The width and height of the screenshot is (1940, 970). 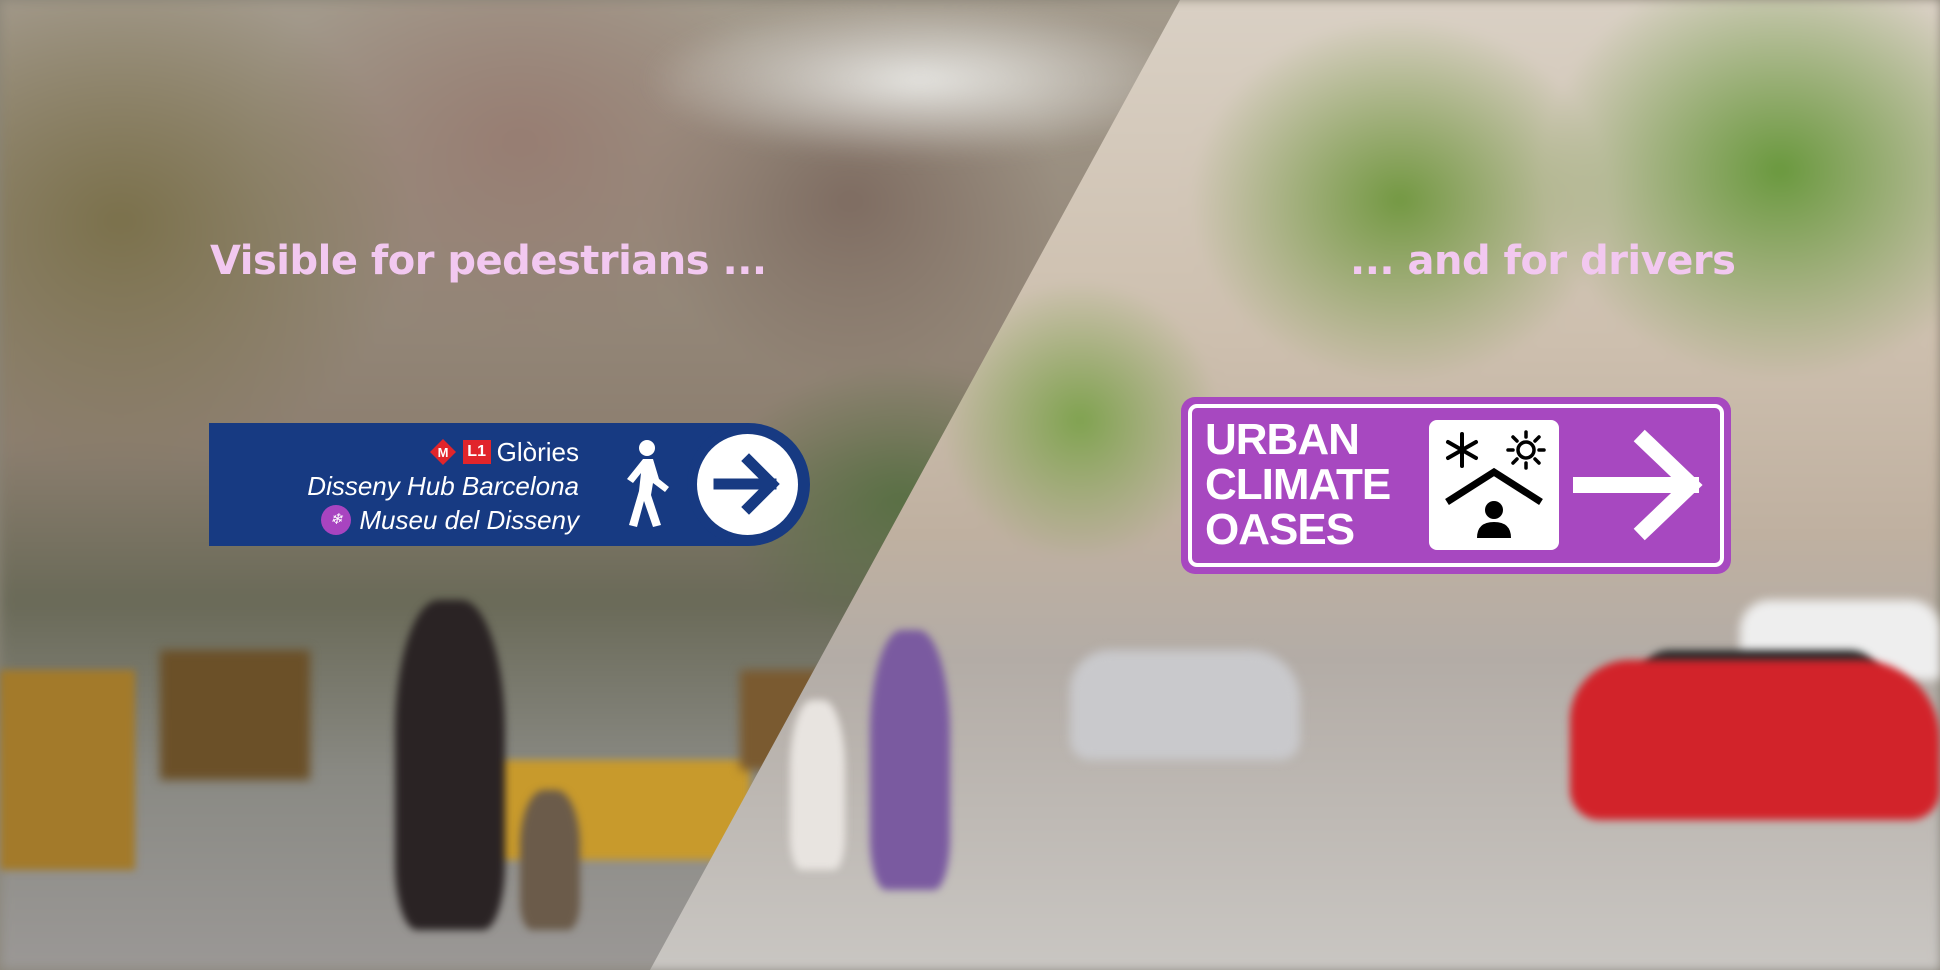 I want to click on station-name: Glòries, so click(x=537, y=452).